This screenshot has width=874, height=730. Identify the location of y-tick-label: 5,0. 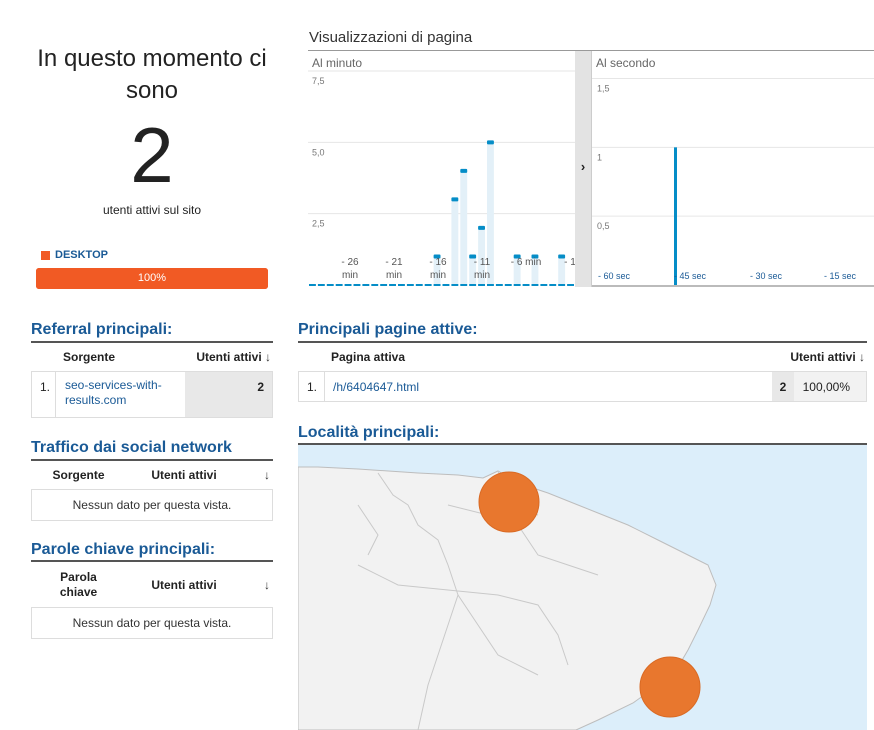
(318, 152).